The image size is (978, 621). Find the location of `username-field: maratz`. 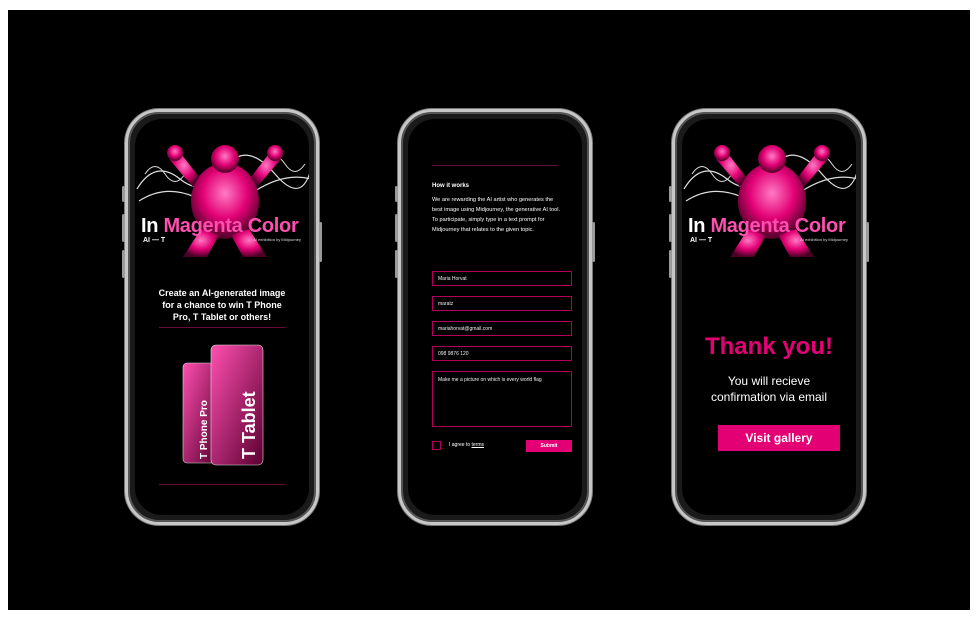

username-field: maratz is located at coordinates (502, 303).